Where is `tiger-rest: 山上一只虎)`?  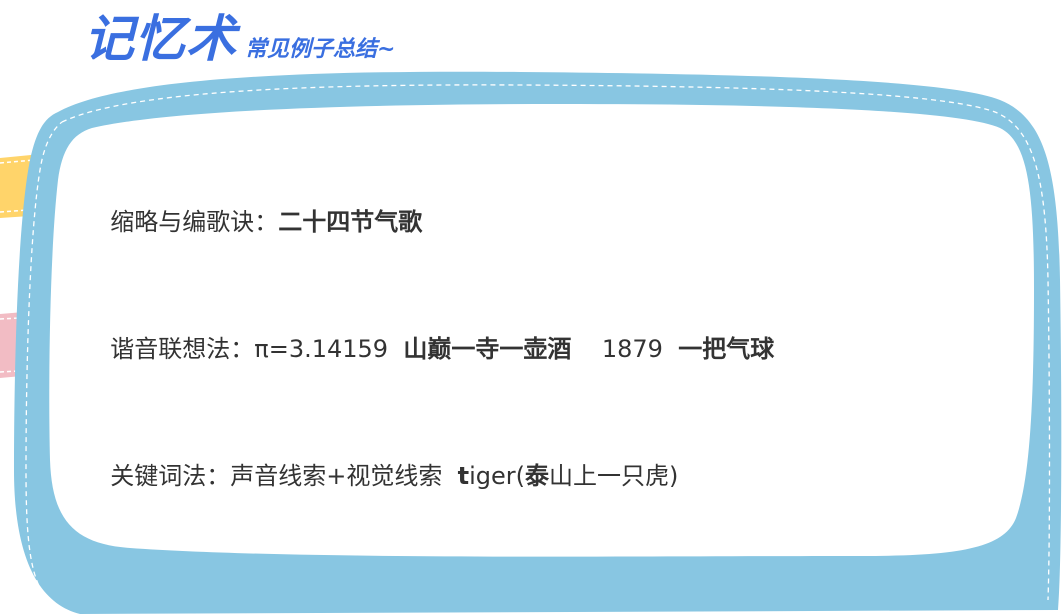 tiger-rest: 山上一只虎) is located at coordinates (614, 476).